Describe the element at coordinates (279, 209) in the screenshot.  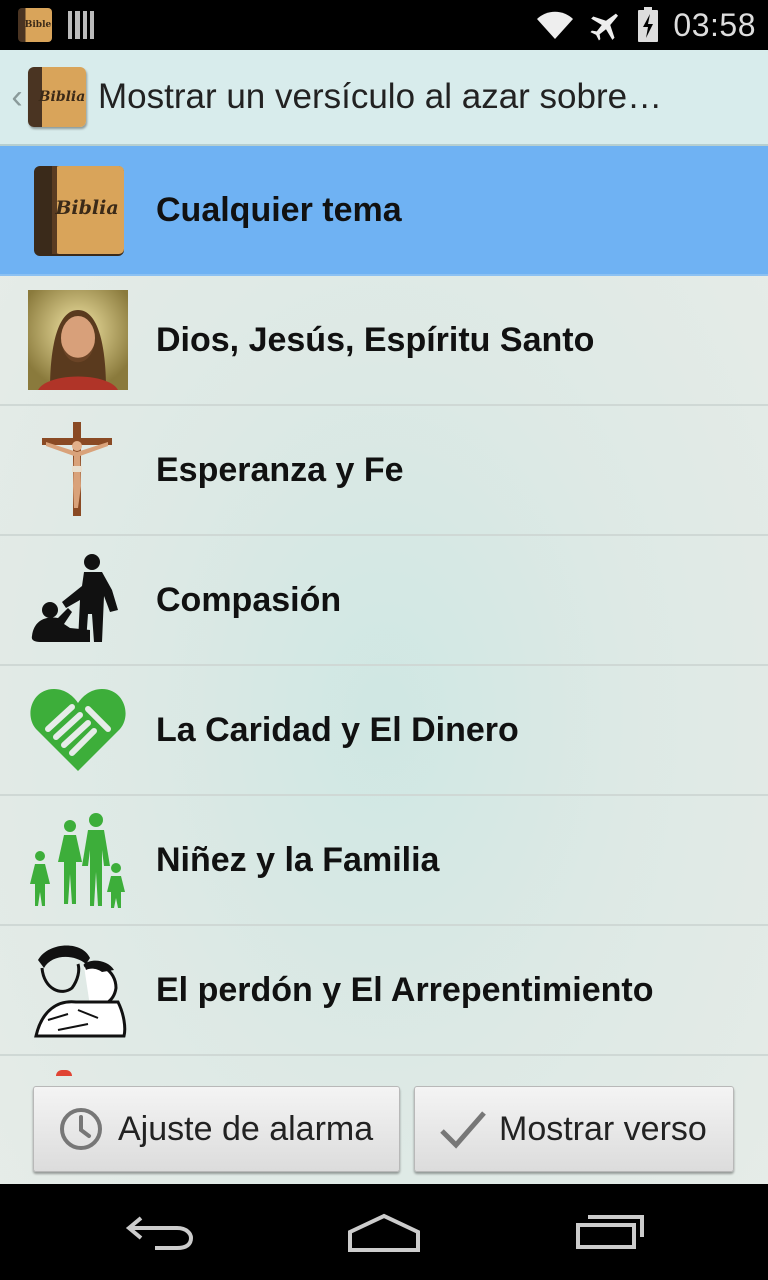
I see `topic-label: Cualquier tema` at that location.